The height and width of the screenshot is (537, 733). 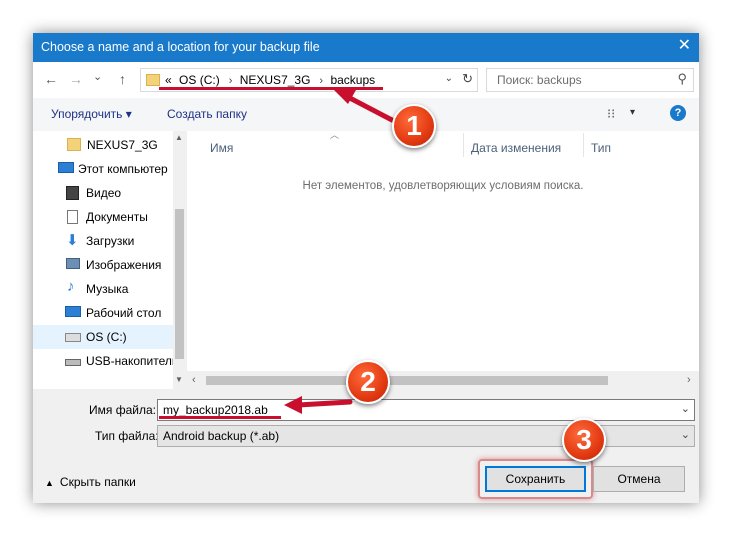 What do you see at coordinates (414, 126) in the screenshot?
I see `annotation-badge-1: 1` at bounding box center [414, 126].